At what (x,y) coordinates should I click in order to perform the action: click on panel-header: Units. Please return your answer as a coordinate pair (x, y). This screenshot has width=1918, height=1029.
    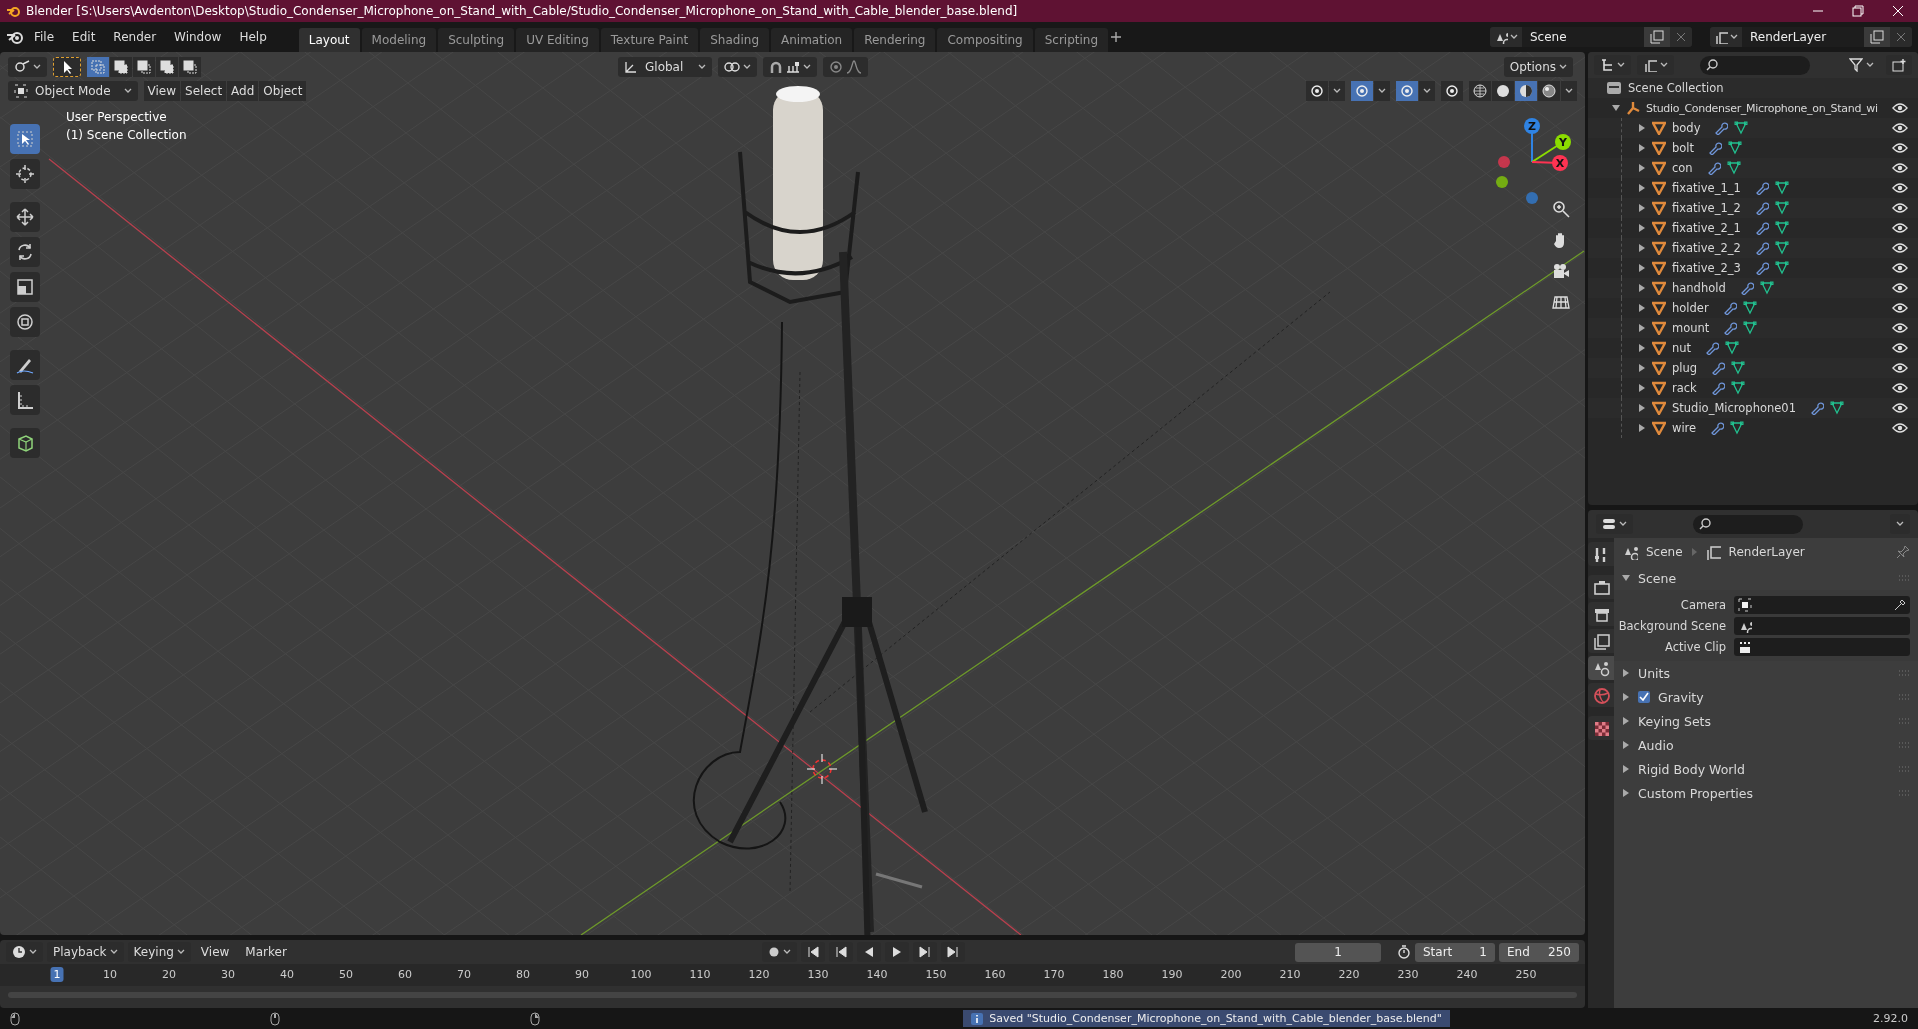
    Looking at the image, I should click on (1766, 673).